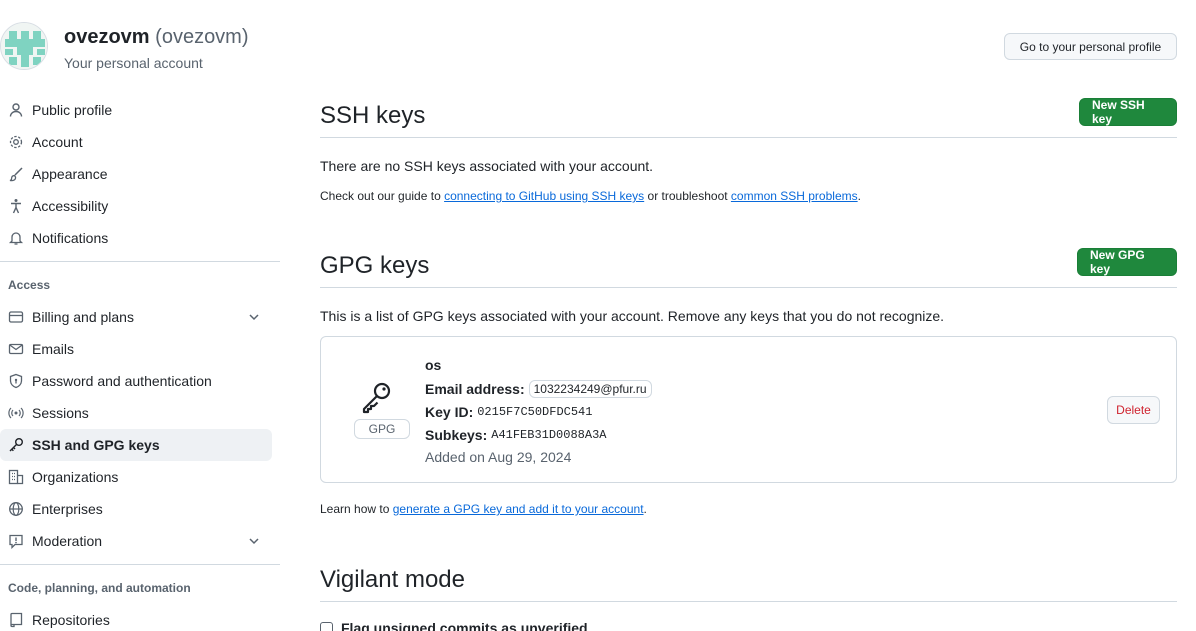 This screenshot has height=631, width=1196. I want to click on ssh-guide-link: connecting to GitHub using SSH keys, so click(544, 196).